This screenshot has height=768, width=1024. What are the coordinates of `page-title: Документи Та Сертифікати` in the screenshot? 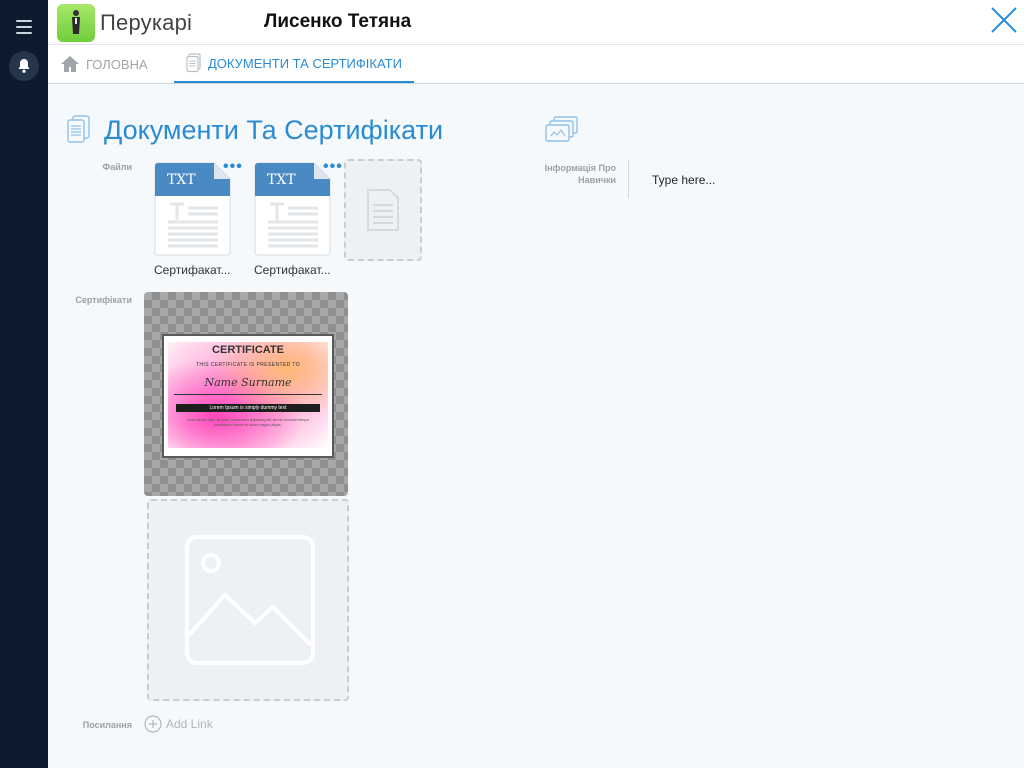 It's located at (274, 130).